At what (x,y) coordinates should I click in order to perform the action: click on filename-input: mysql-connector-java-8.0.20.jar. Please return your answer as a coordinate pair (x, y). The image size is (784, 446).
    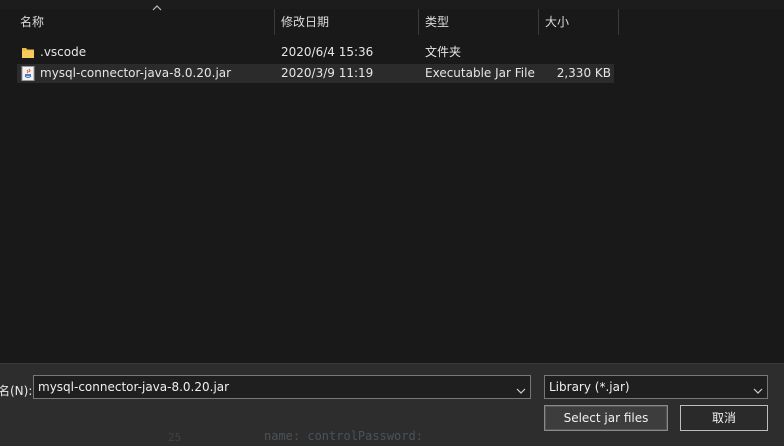
    Looking at the image, I should click on (282, 387).